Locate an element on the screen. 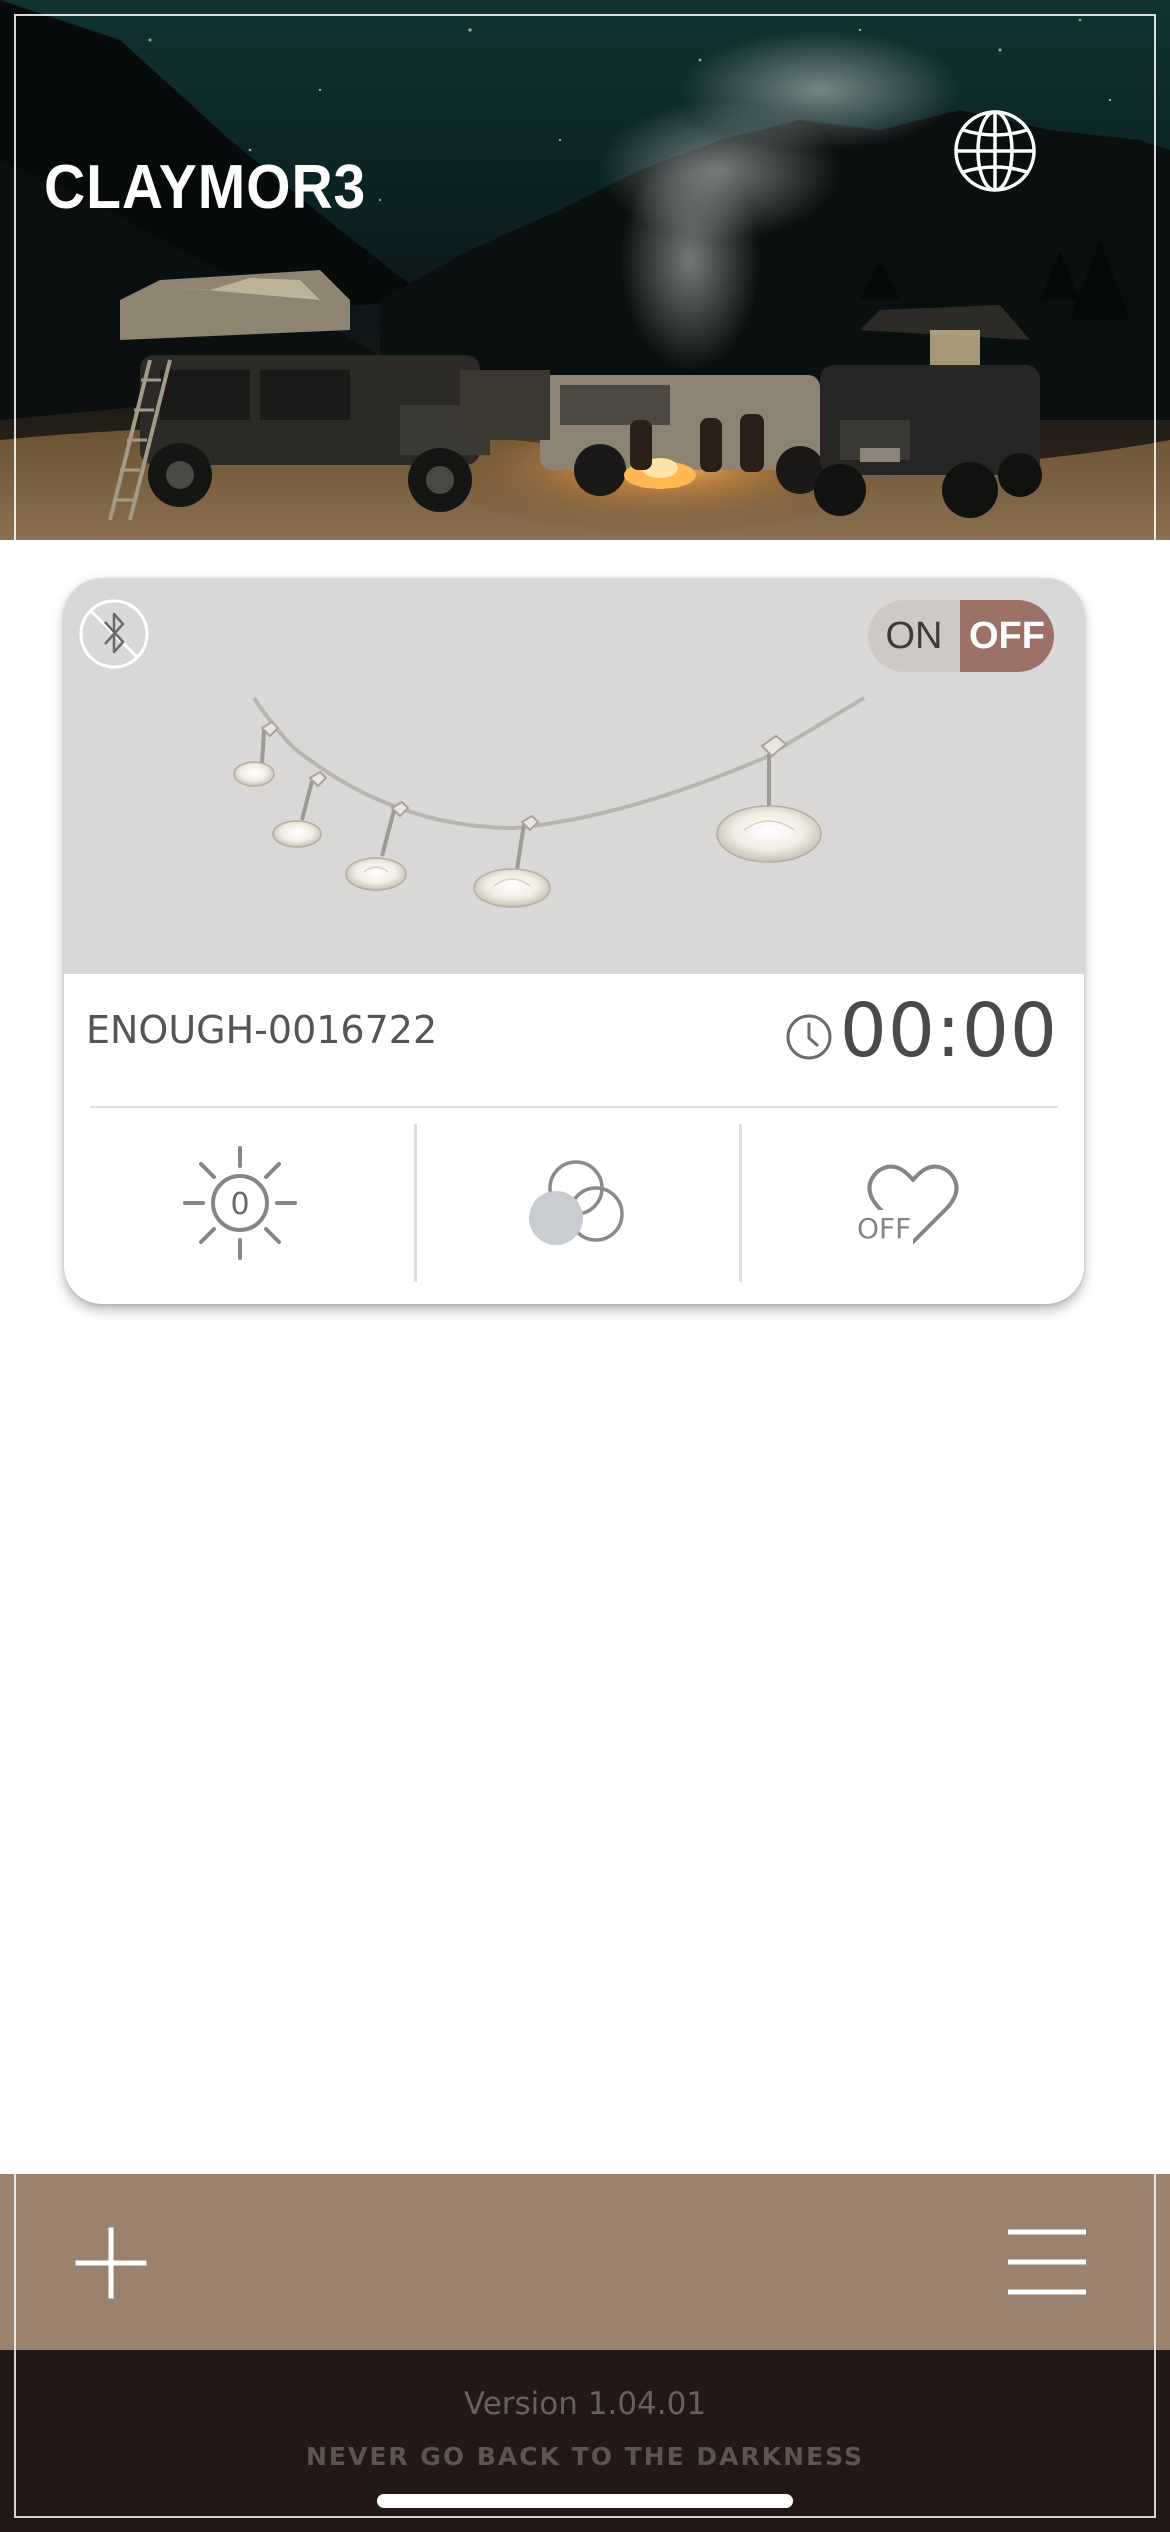  plus-icon is located at coordinates (111, 2263).